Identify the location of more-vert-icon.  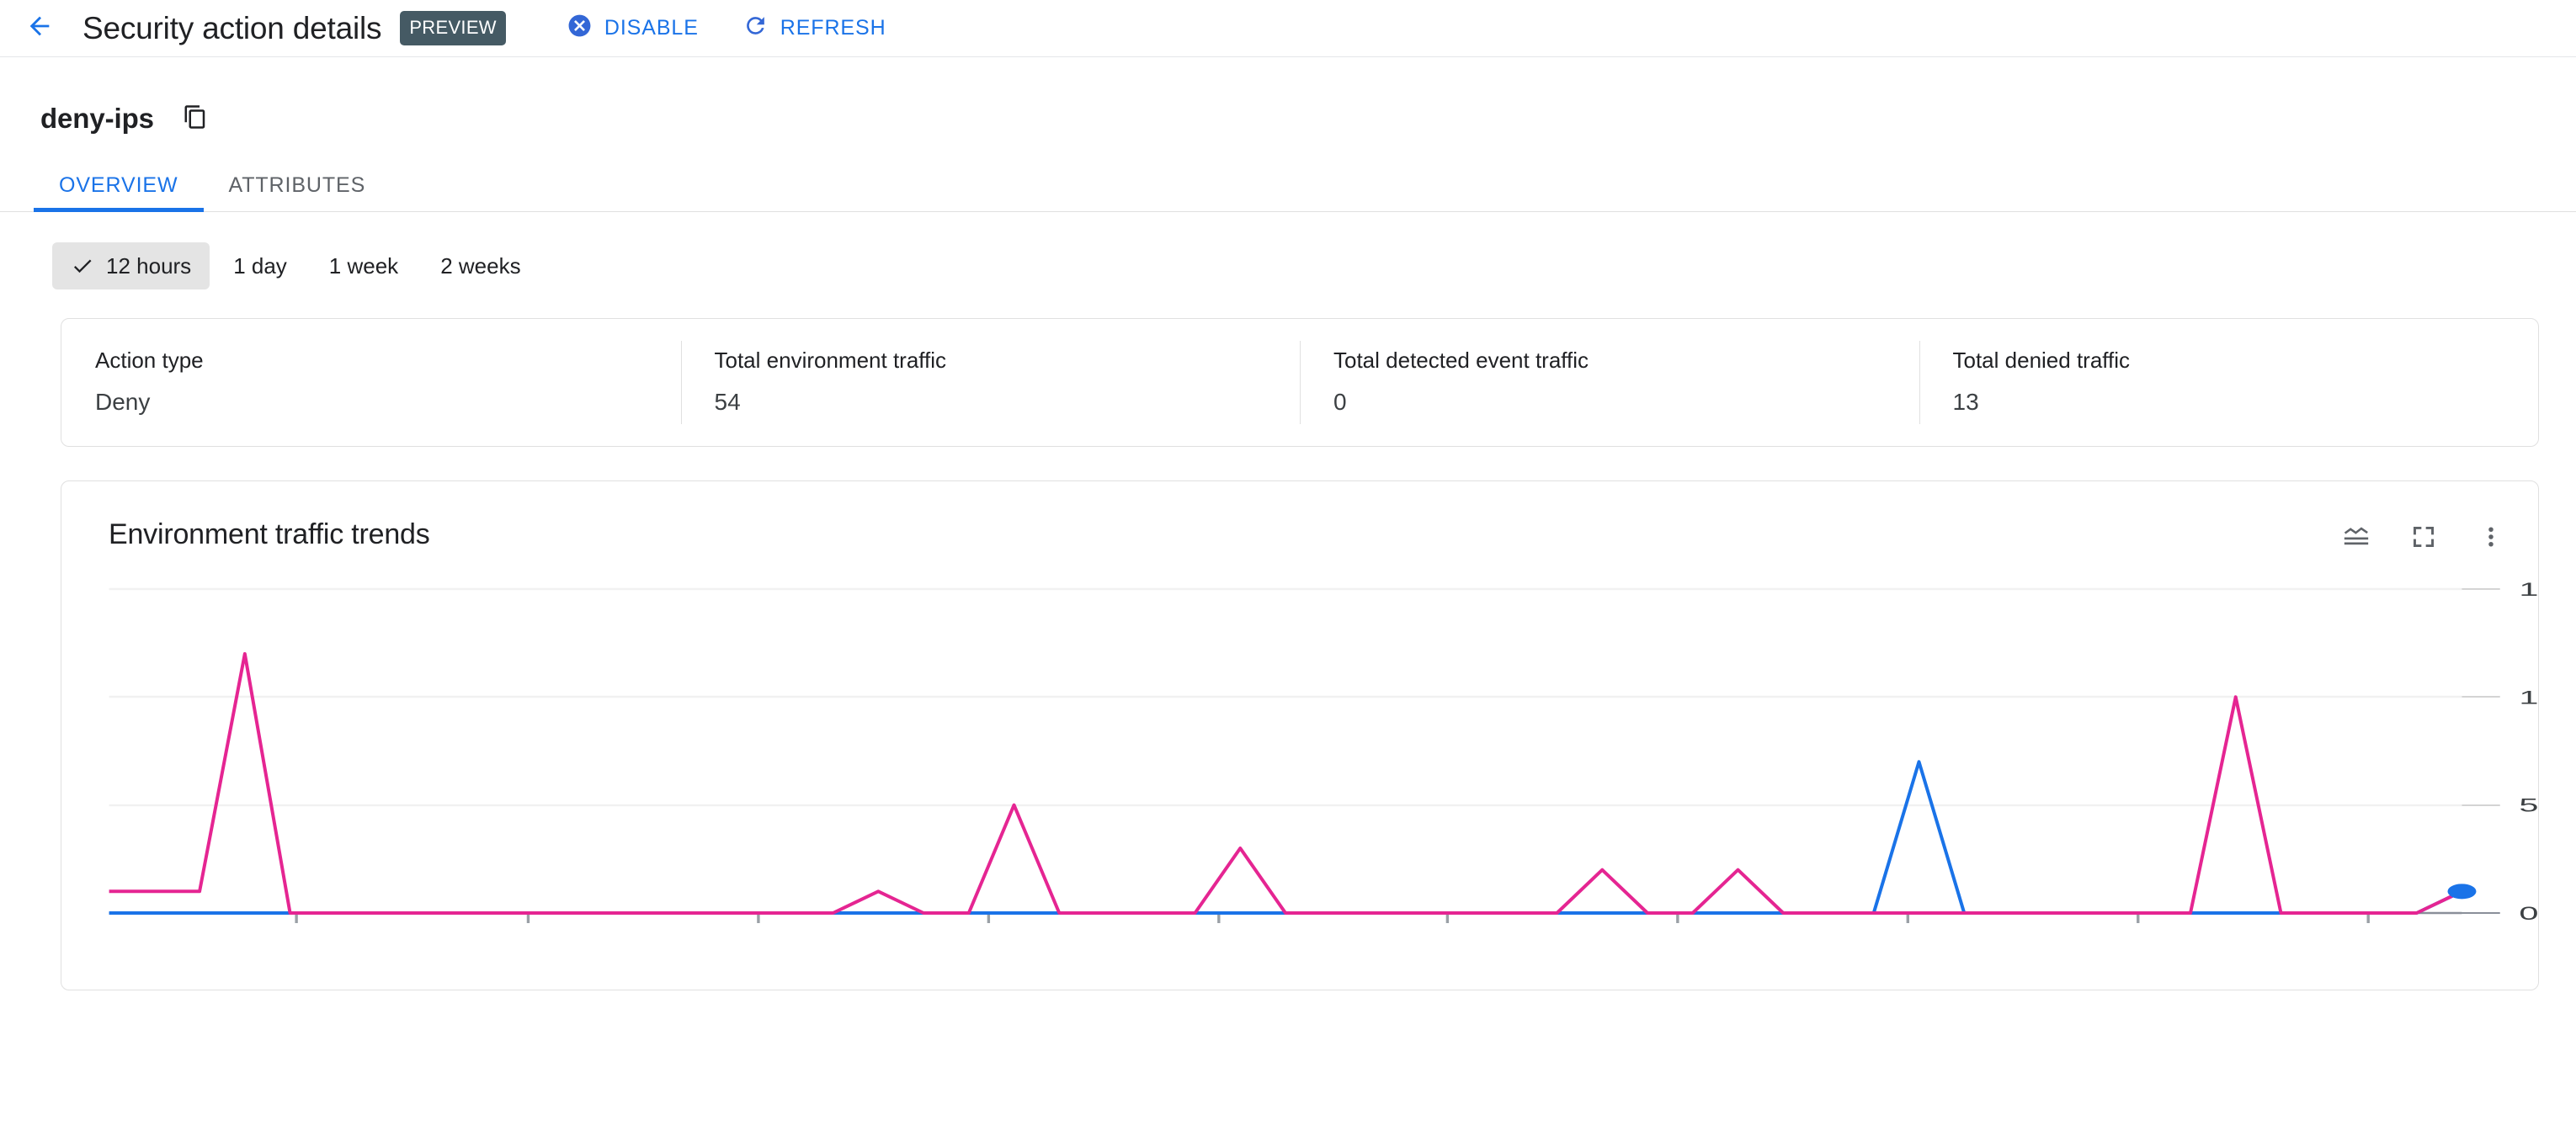
(2491, 539).